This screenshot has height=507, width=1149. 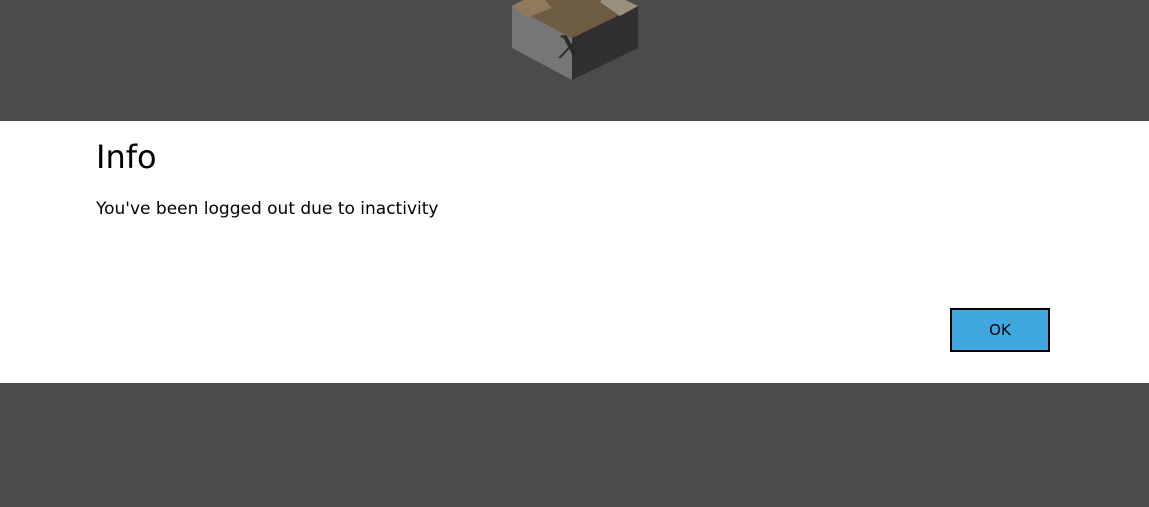 What do you see at coordinates (126, 157) in the screenshot?
I see `dialog-title: Info` at bounding box center [126, 157].